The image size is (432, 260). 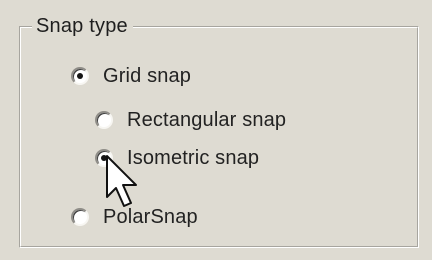 I want to click on grid-snap-radio, so click(x=80, y=76).